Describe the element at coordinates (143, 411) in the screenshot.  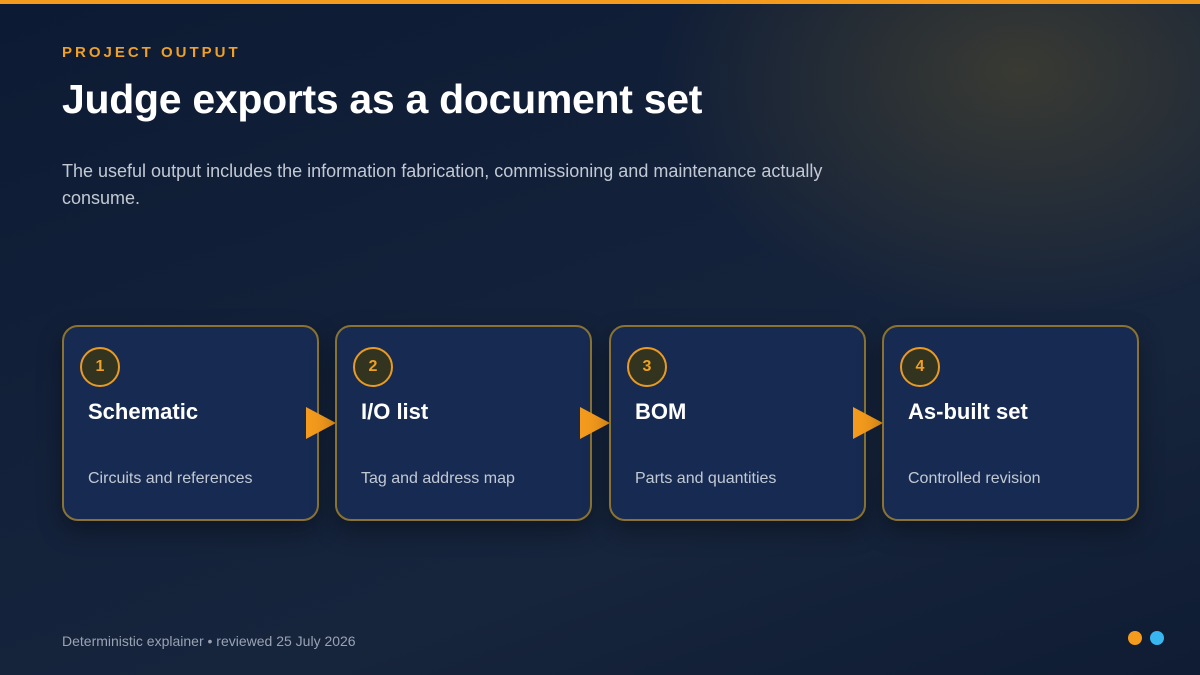
I see `step-title: Schematic` at that location.